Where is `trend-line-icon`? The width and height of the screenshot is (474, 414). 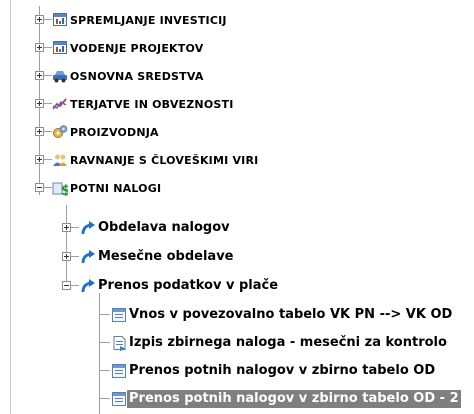 trend-line-icon is located at coordinates (59, 104).